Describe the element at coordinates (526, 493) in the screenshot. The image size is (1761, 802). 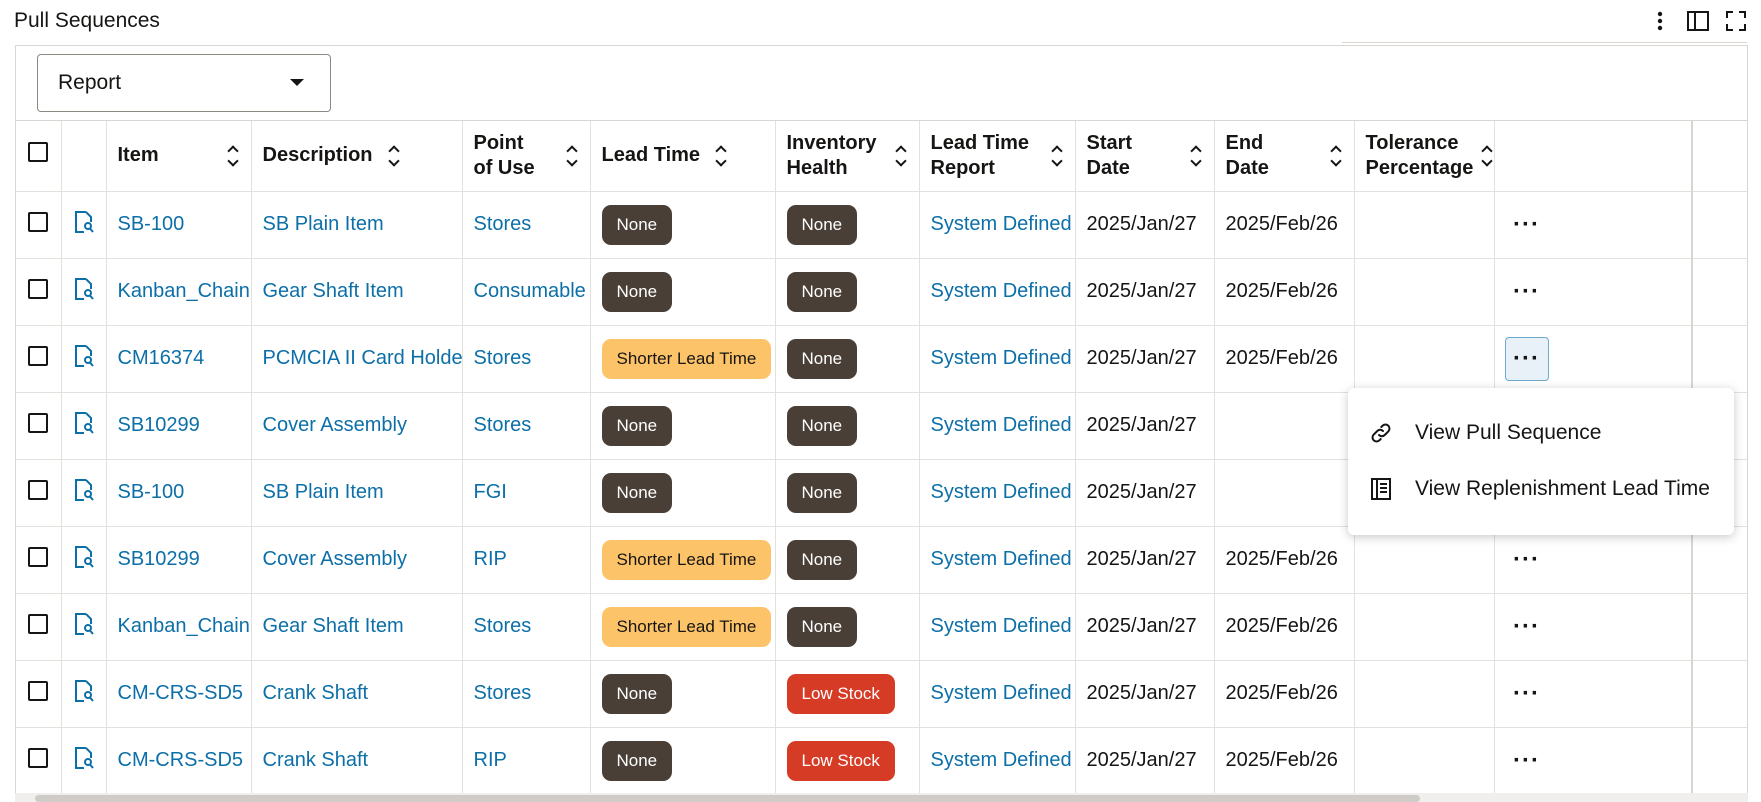
I see `point-of-use-cell: FGI` at that location.